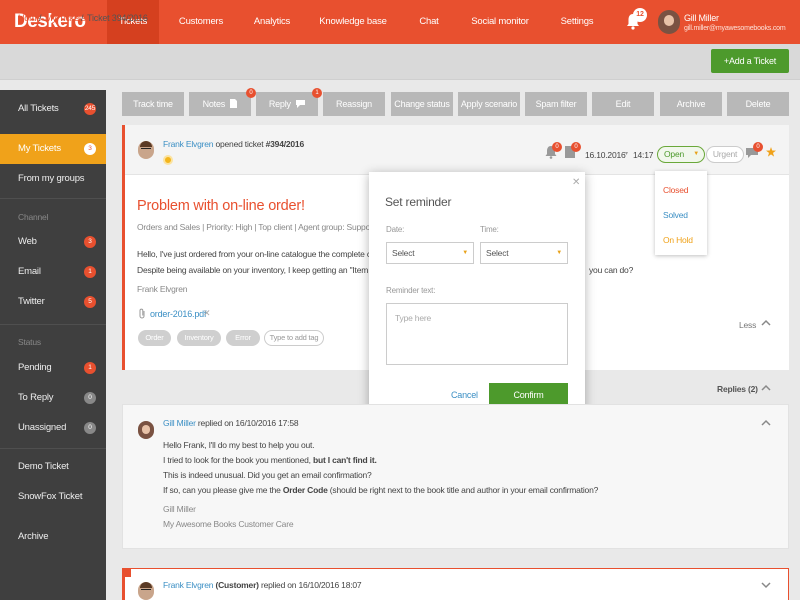  What do you see at coordinates (207, 313) in the screenshot?
I see `remove-attachment-icon: ✕` at bounding box center [207, 313].